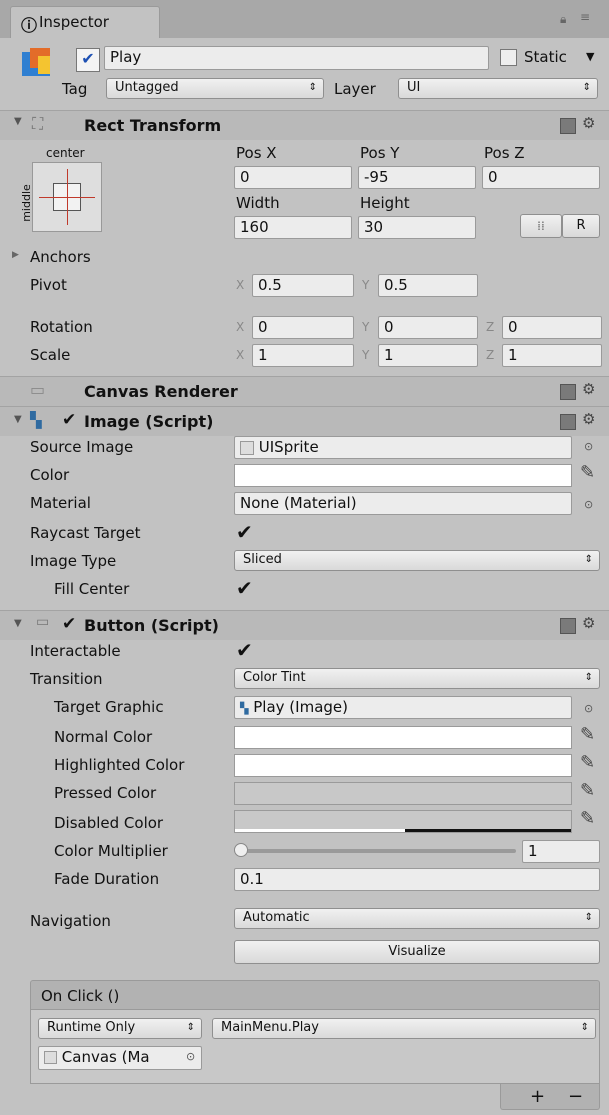  Describe the element at coordinates (417, 177) in the screenshot. I see `pos-y-field: -95` at that location.